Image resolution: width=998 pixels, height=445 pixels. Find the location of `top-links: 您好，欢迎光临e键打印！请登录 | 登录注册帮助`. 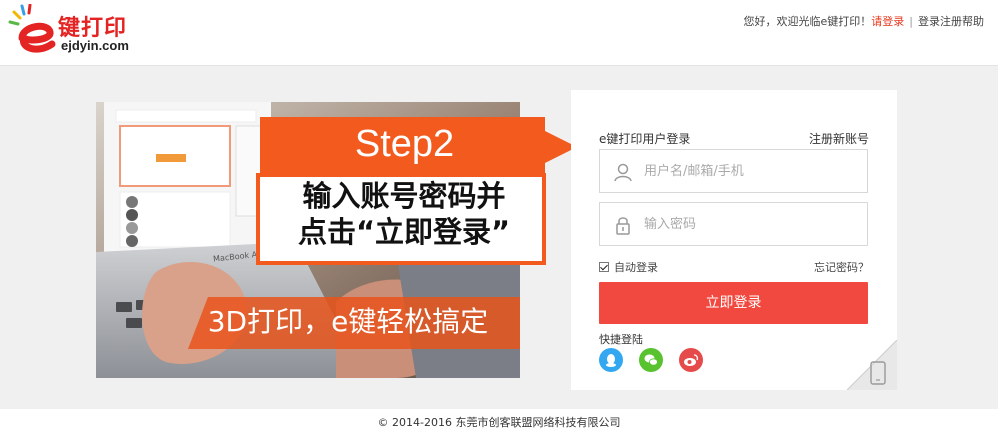

top-links: 您好，欢迎光临e键打印！请登录 | 登录注册帮助 is located at coordinates (864, 21).